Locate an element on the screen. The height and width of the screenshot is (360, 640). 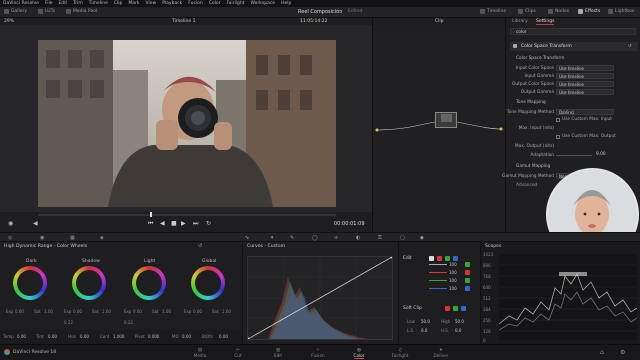
sizing-icon: ▢ is located at coordinates (402, 238).